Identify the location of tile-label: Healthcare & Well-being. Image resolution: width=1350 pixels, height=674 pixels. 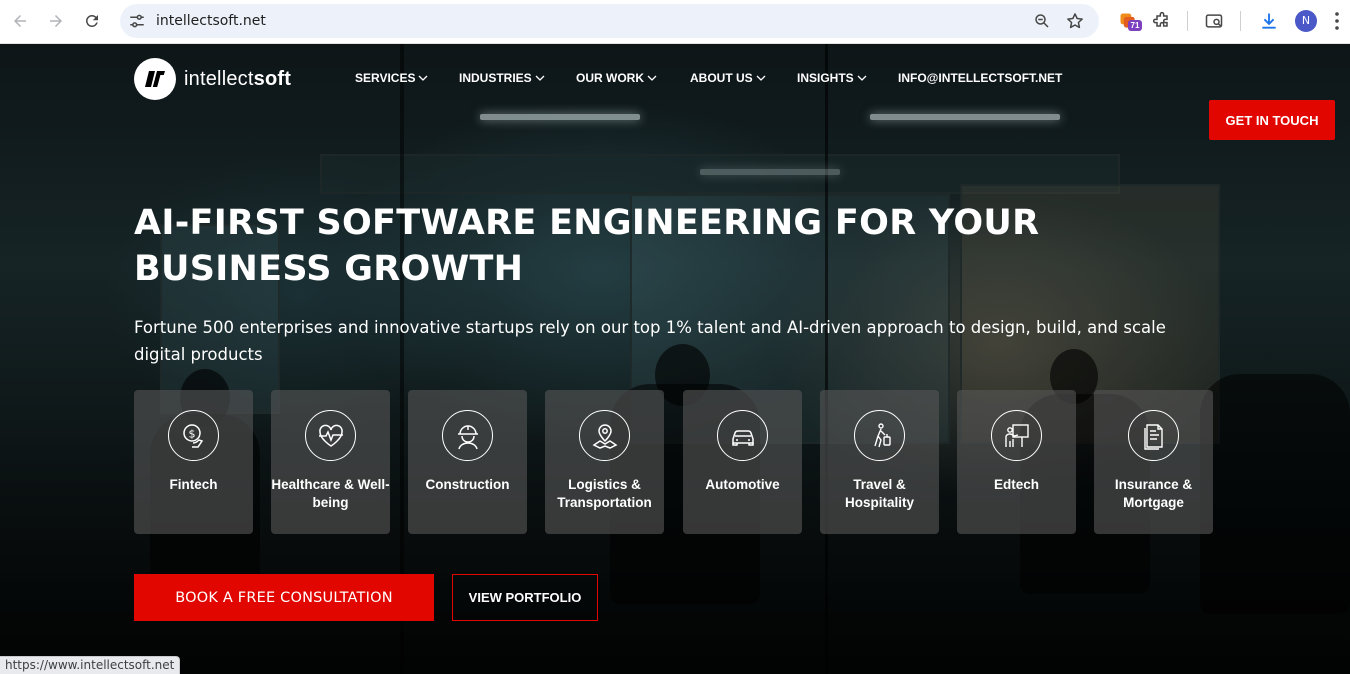
(330, 493).